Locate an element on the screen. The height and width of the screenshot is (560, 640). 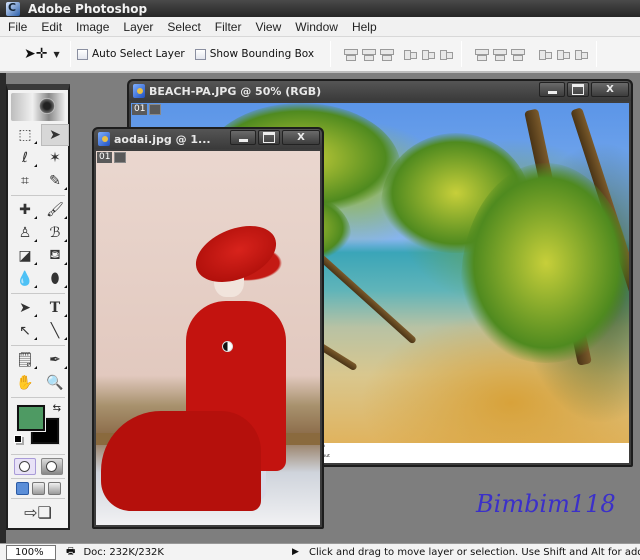
paint-bucket-tool: ⛾ is located at coordinates (55, 256).